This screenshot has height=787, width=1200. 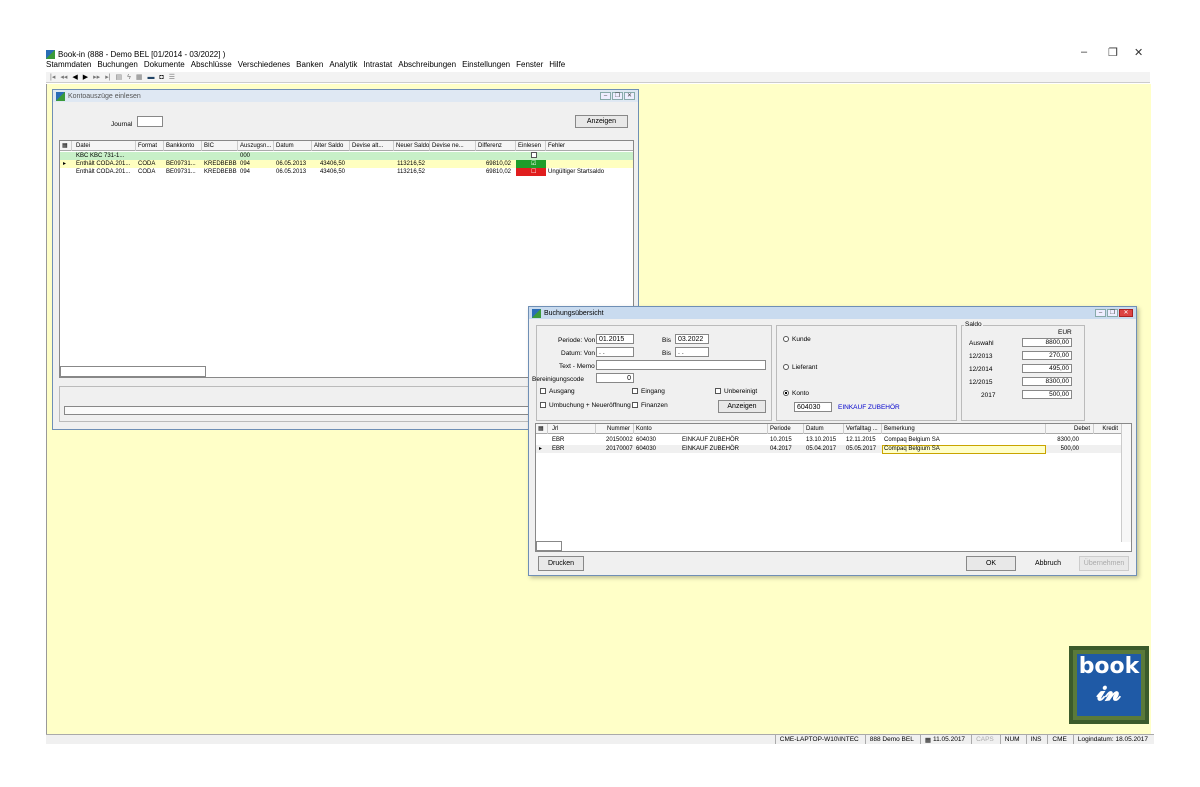 I want to click on periode-von-input: 01.2015, so click(x=615, y=339).